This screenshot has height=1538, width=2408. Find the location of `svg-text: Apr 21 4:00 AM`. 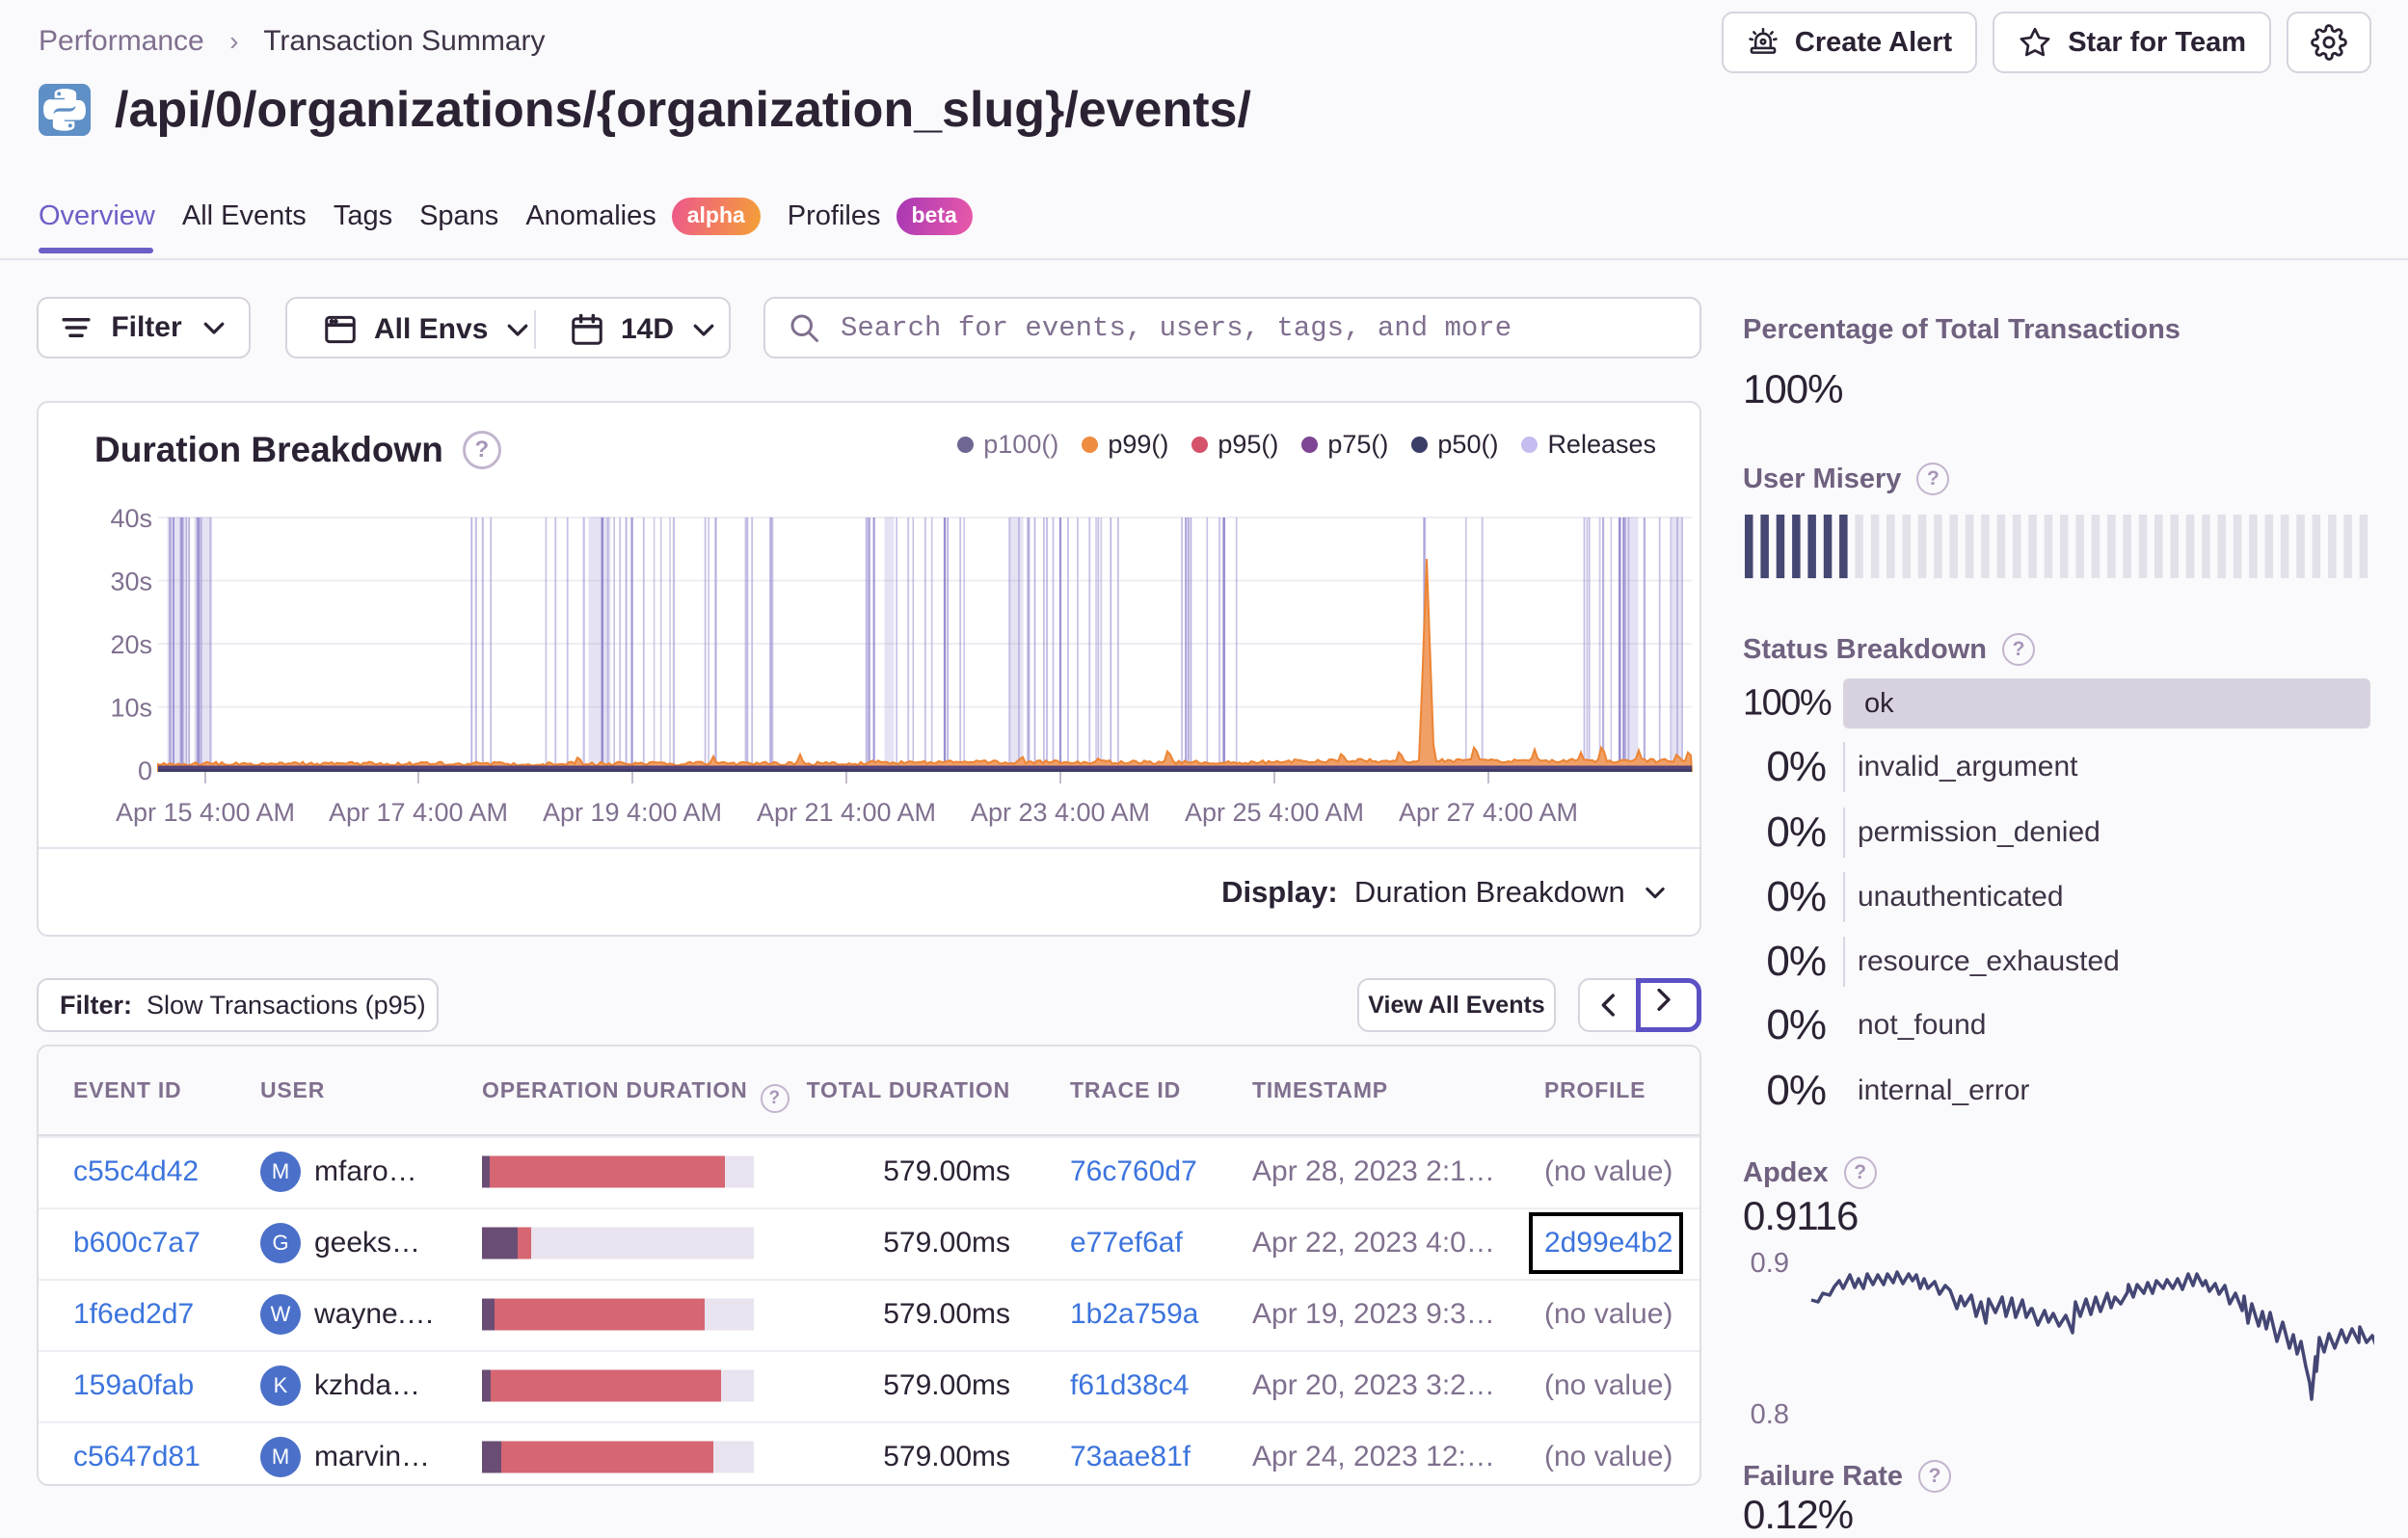

svg-text: Apr 21 4:00 AM is located at coordinates (846, 812).